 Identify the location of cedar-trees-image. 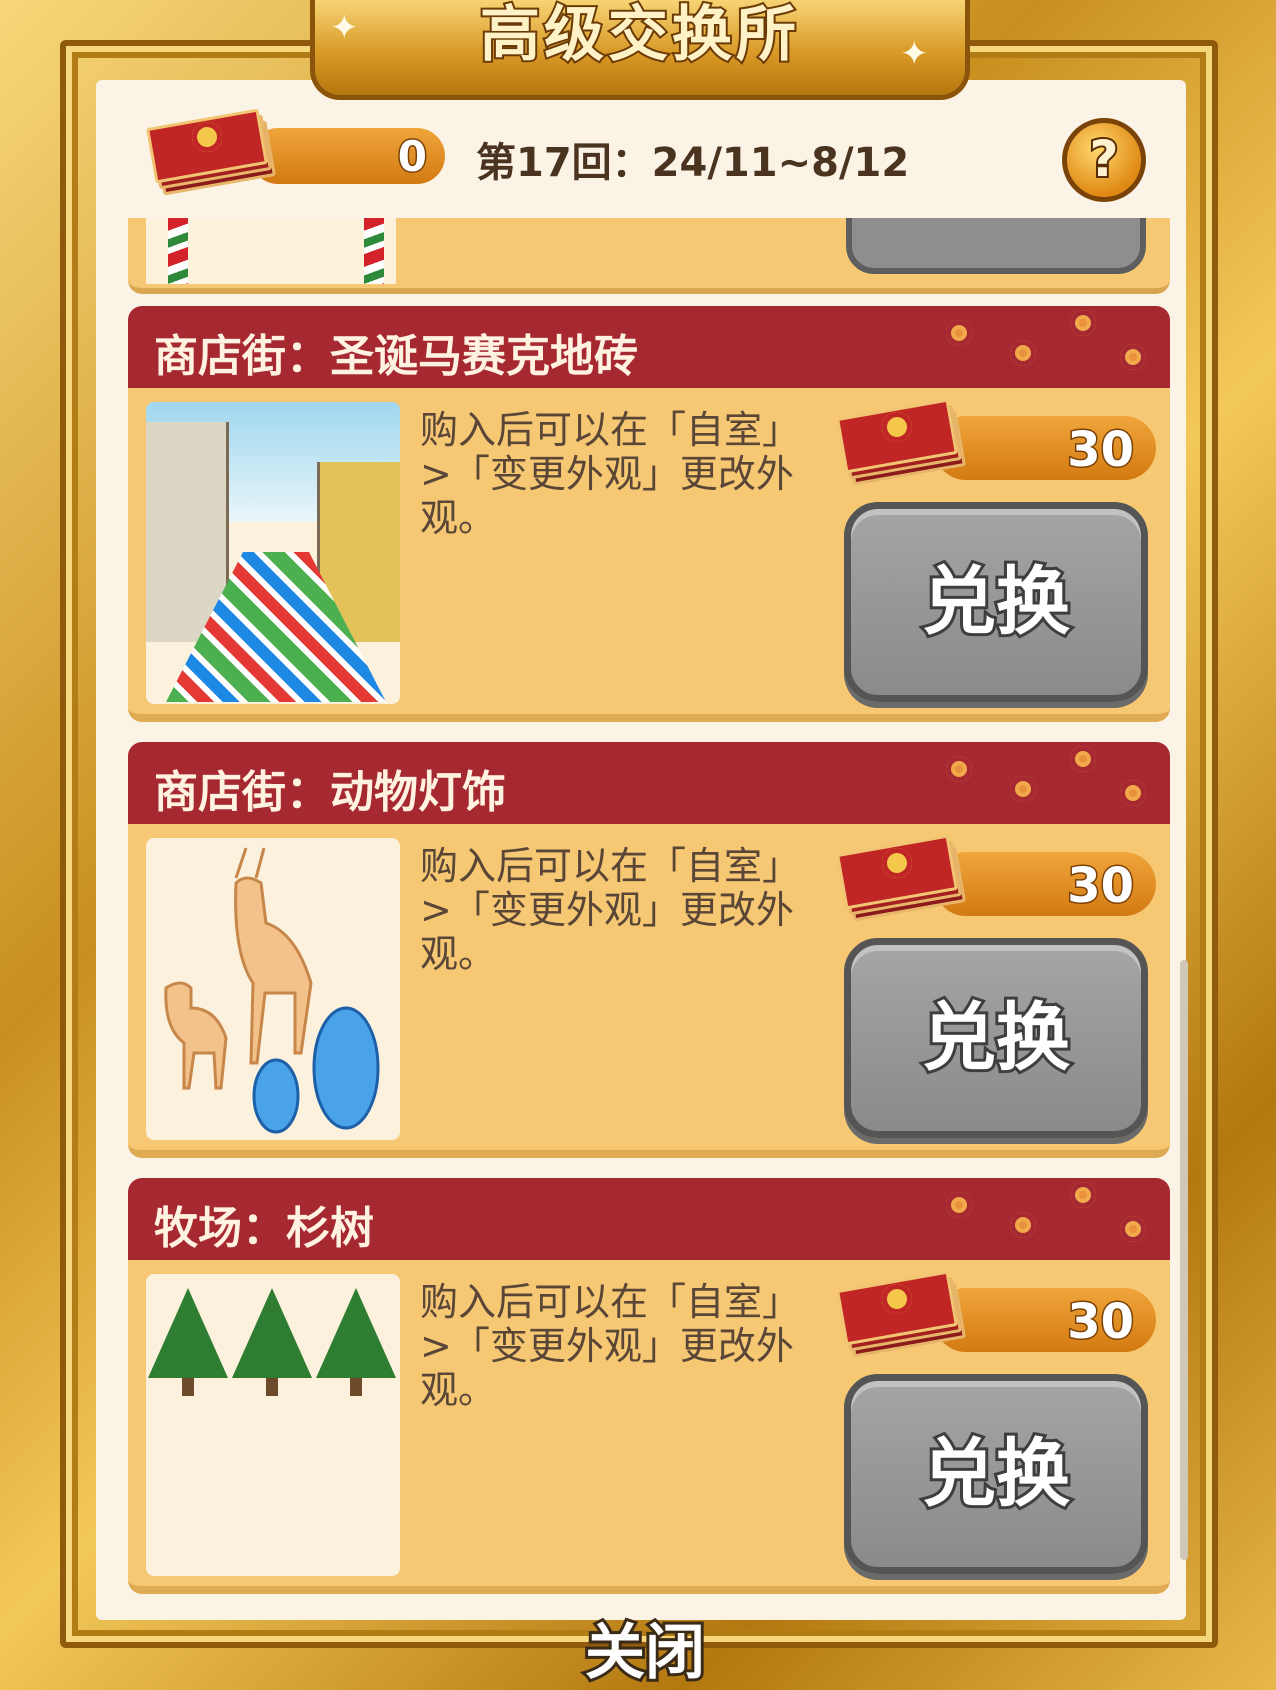
(273, 1425).